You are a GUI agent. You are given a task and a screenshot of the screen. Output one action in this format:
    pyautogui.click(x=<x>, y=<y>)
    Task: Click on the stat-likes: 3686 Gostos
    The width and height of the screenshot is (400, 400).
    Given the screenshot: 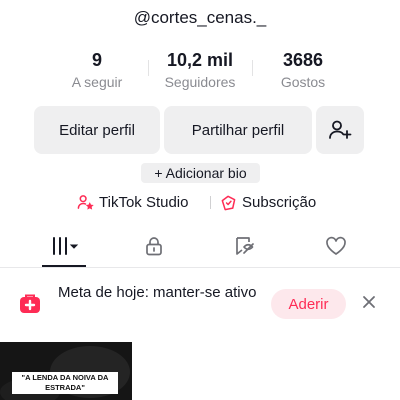 What is the action you would take?
    pyautogui.click(x=303, y=70)
    